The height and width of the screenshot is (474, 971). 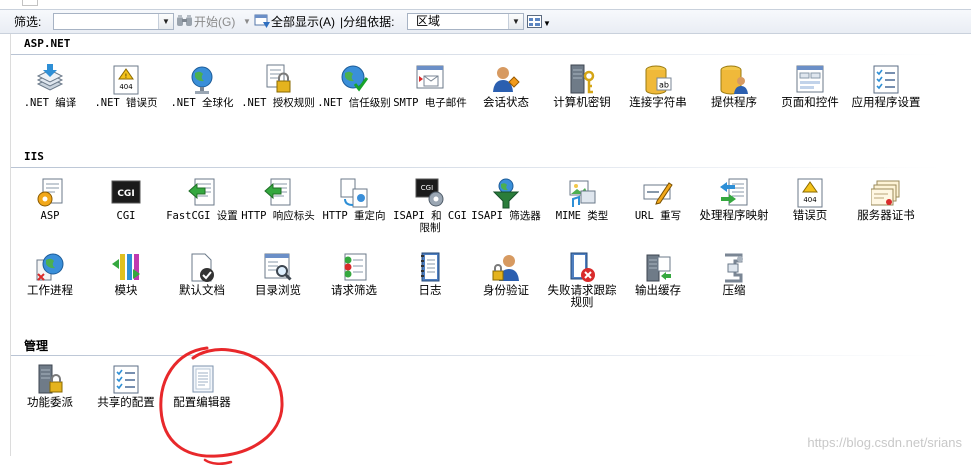 I want to click on group-by-value: 区域, so click(x=428, y=21).